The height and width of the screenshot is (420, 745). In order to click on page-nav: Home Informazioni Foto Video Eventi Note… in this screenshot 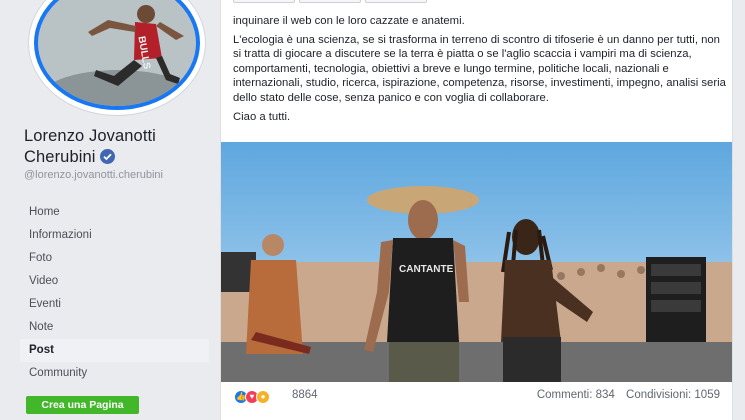, I will do `click(114, 293)`.